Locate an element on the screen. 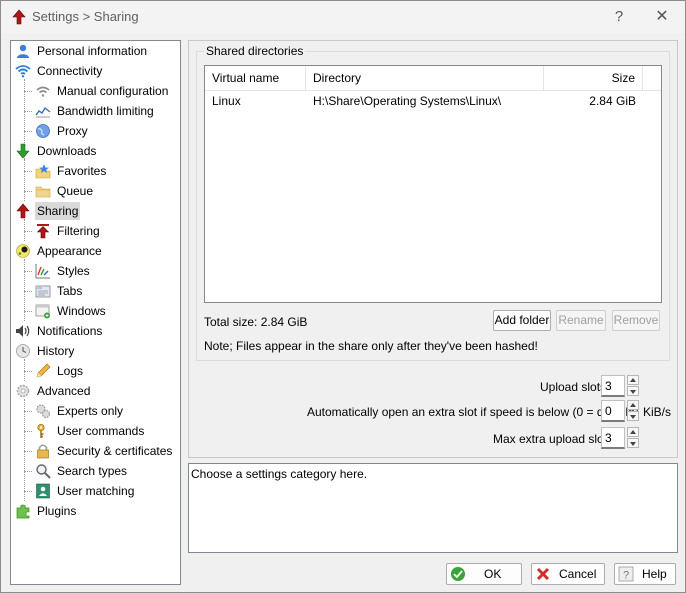  filter-arrow-icon is located at coordinates (43, 231).